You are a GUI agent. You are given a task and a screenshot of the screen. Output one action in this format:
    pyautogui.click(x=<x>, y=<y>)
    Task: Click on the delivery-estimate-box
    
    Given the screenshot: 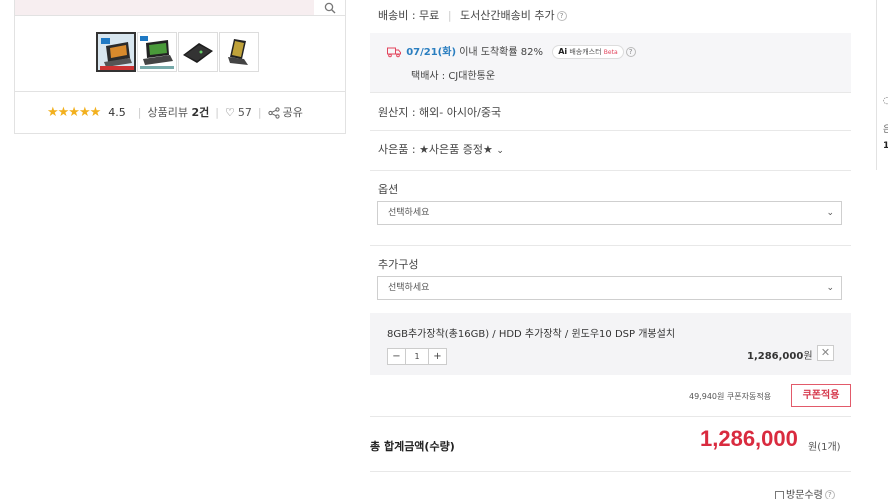 What is the action you would take?
    pyautogui.click(x=610, y=62)
    